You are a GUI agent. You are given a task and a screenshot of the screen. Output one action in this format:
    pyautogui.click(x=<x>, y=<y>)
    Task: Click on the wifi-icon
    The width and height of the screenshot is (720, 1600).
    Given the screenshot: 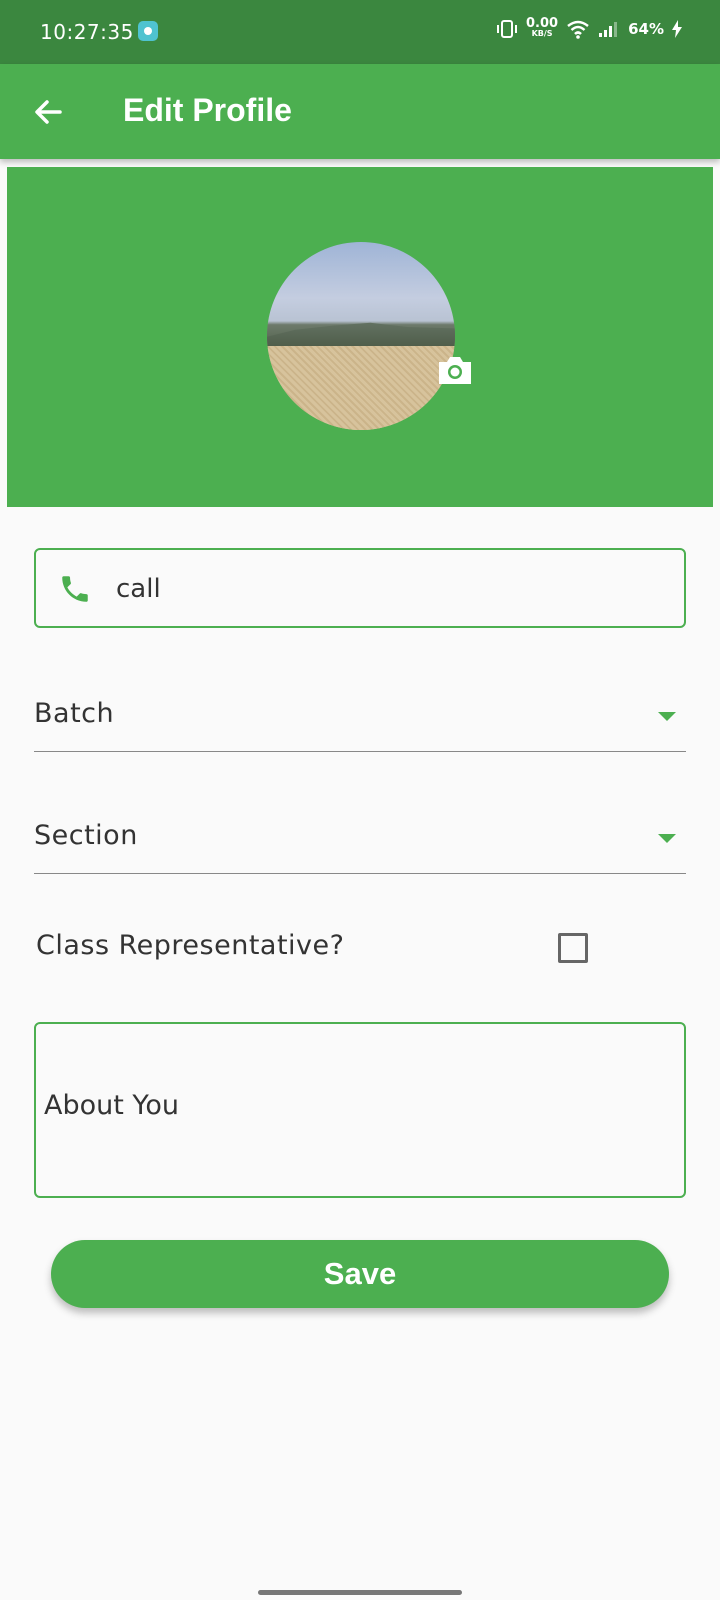 What is the action you would take?
    pyautogui.click(x=578, y=29)
    